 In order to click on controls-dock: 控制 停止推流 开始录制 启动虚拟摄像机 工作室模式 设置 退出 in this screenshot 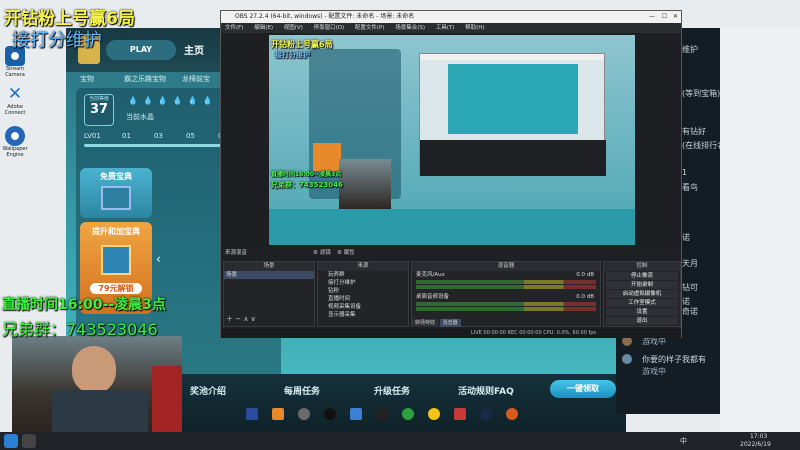, I will do `click(642, 294)`.